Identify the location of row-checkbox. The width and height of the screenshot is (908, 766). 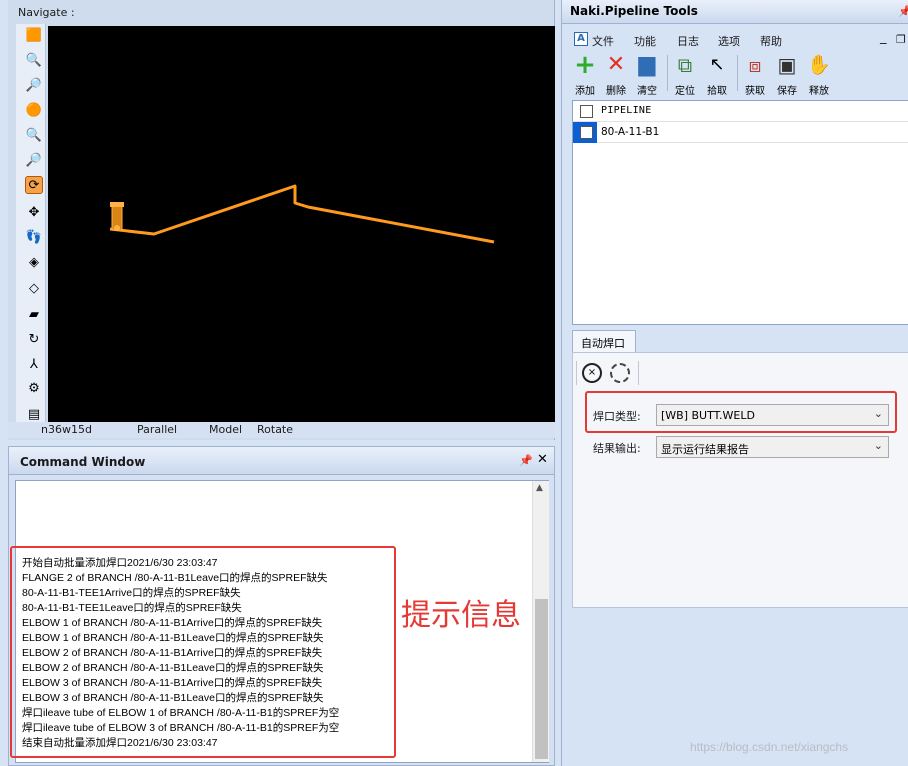
(586, 132).